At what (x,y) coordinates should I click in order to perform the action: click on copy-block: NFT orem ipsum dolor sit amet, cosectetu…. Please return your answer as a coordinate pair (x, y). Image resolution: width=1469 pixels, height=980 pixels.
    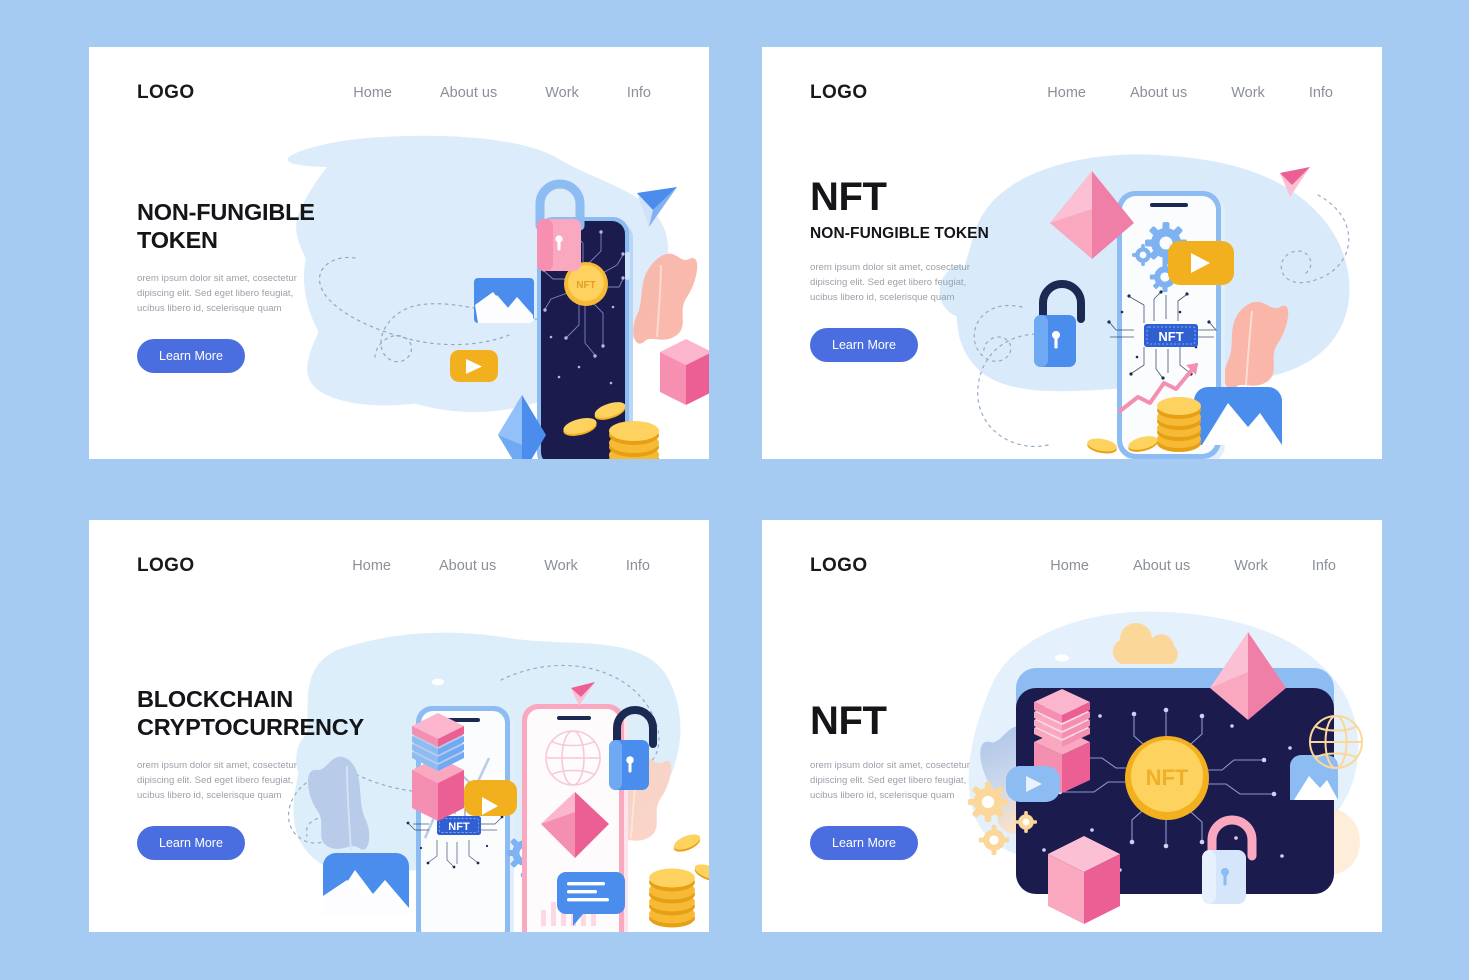
    Looking at the image, I should click on (935, 780).